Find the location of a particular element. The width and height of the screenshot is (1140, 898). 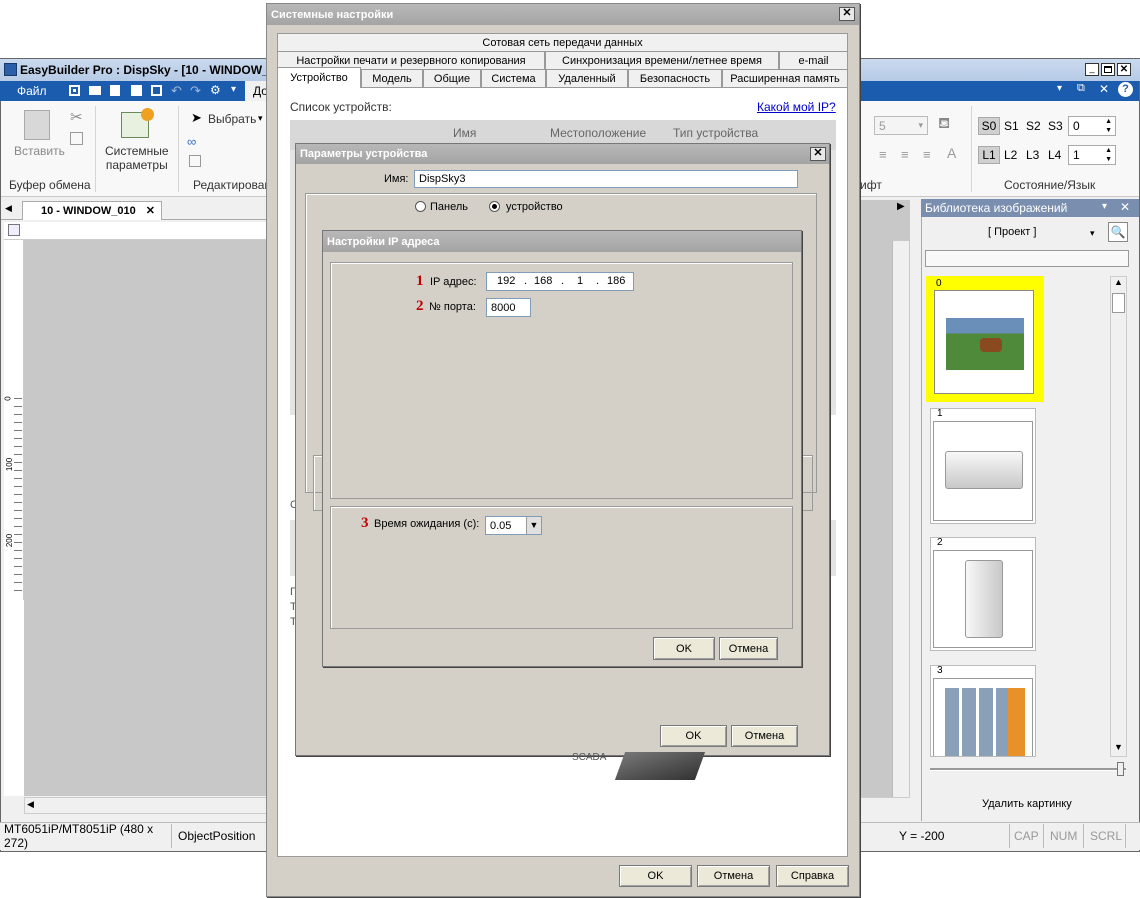

ribbon-close-icon: ✕ is located at coordinates (1104, 89).